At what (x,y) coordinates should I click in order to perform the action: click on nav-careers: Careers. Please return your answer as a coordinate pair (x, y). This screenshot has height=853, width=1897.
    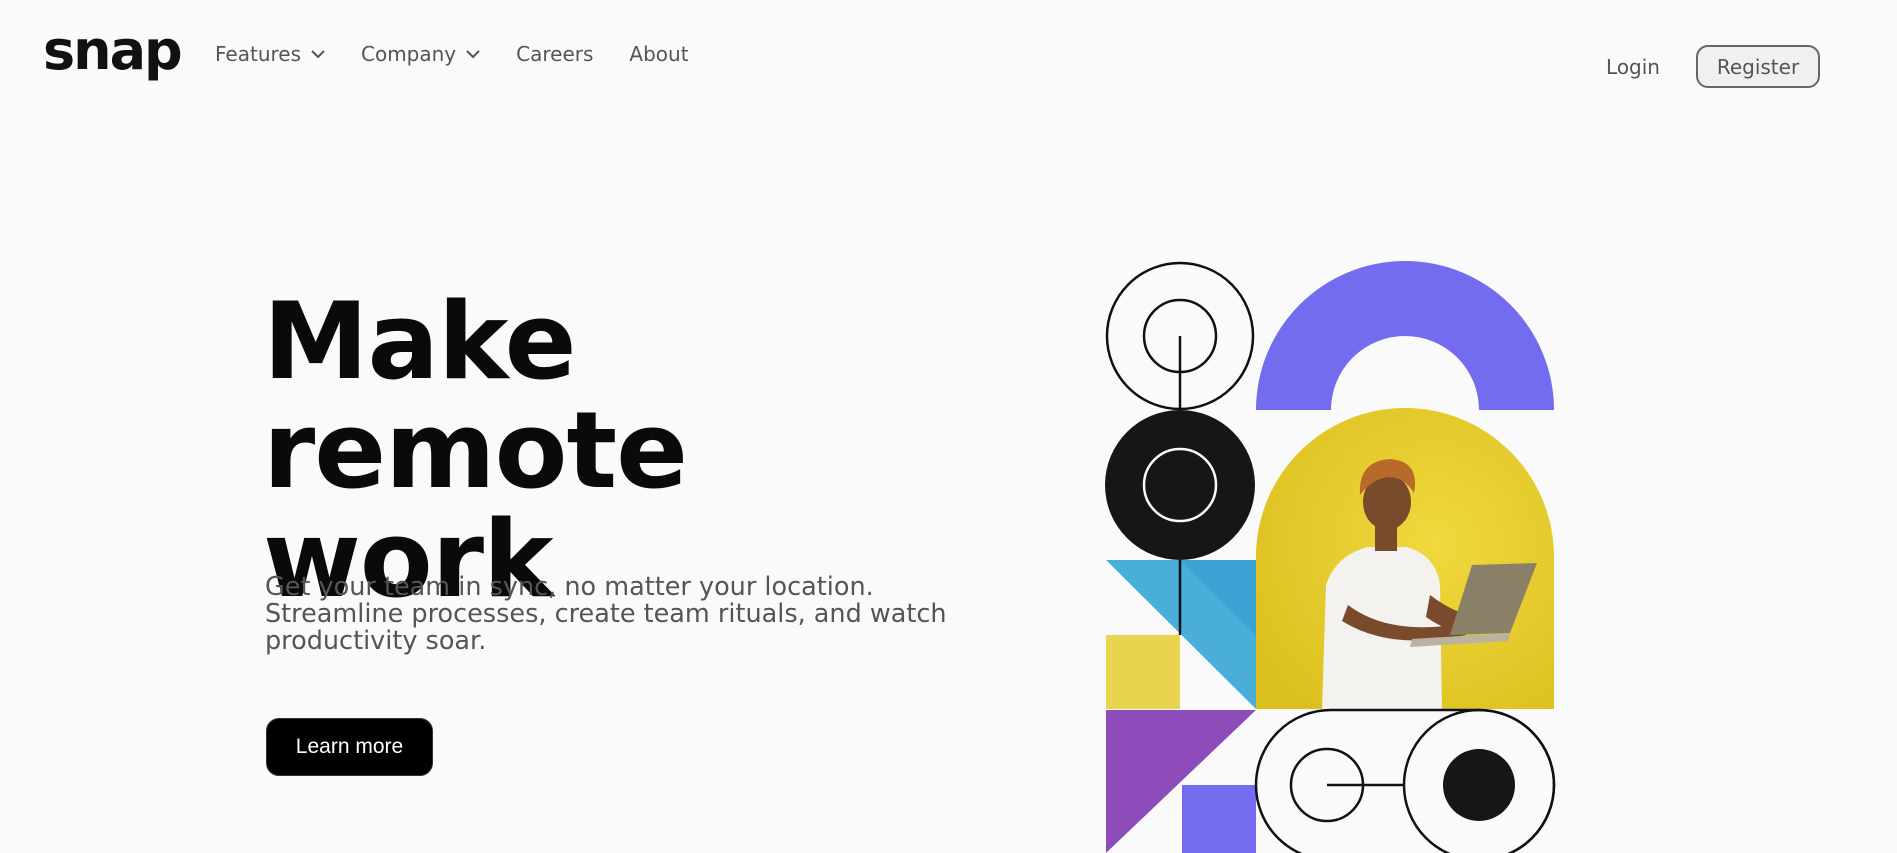
    Looking at the image, I should click on (554, 54).